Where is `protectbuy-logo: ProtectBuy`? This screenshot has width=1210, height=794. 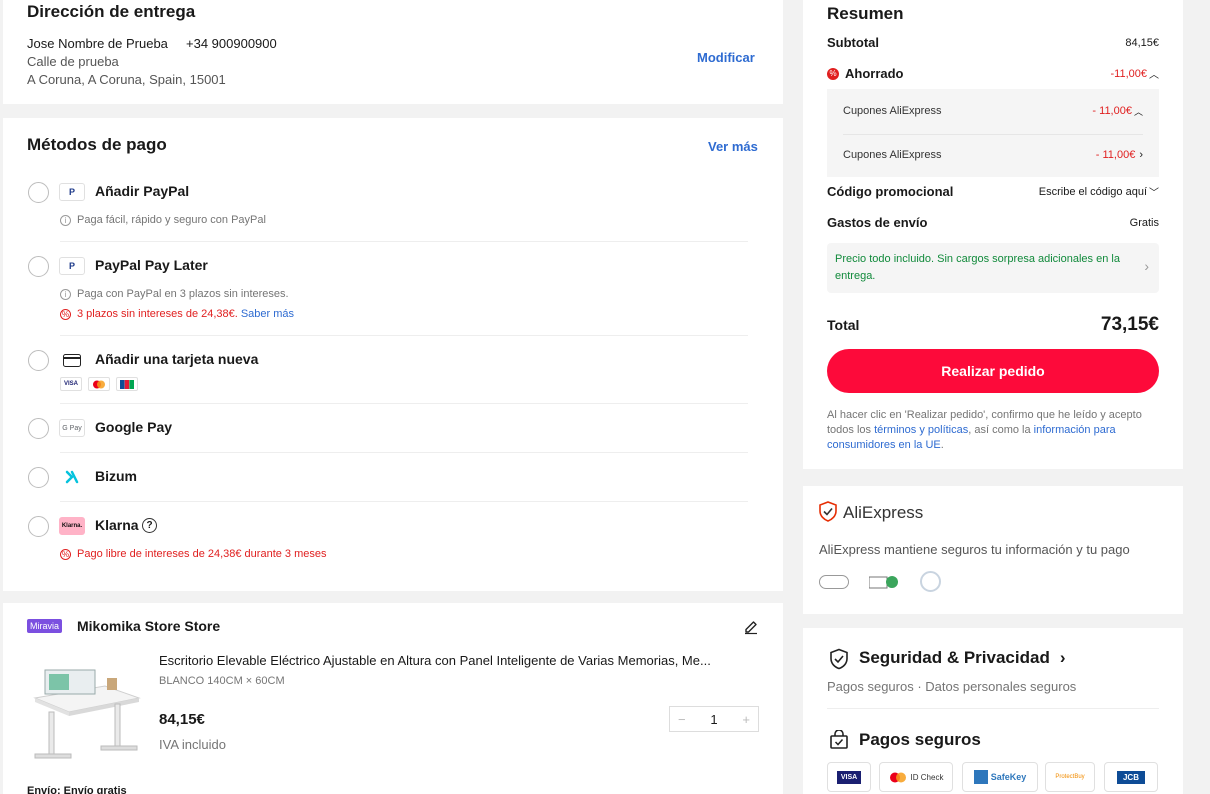
protectbuy-logo: ProtectBuy is located at coordinates (1070, 777).